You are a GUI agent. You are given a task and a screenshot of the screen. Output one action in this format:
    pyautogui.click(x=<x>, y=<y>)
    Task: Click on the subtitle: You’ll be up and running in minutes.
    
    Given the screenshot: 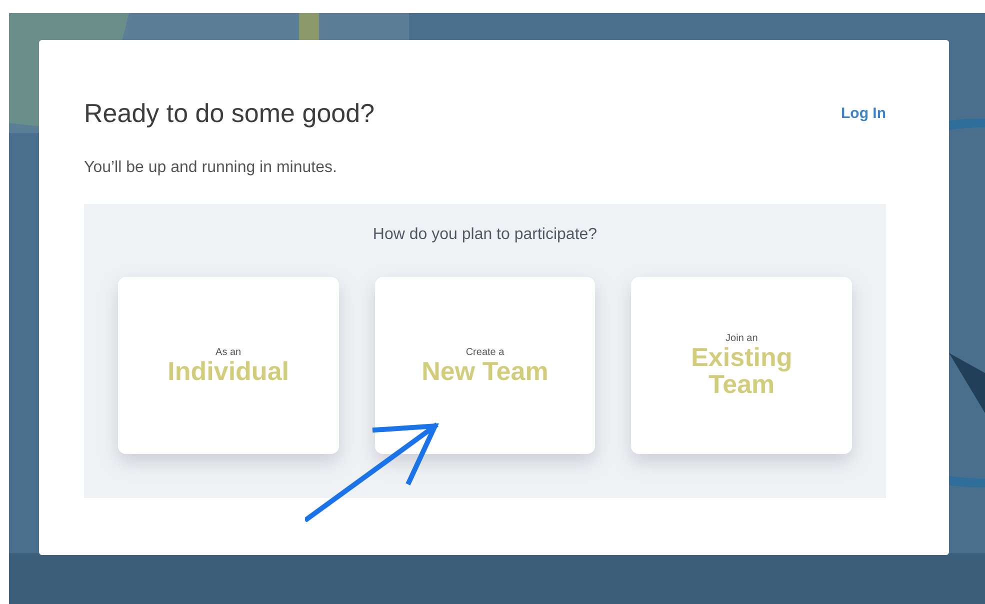 What is the action you would take?
    pyautogui.click(x=211, y=168)
    